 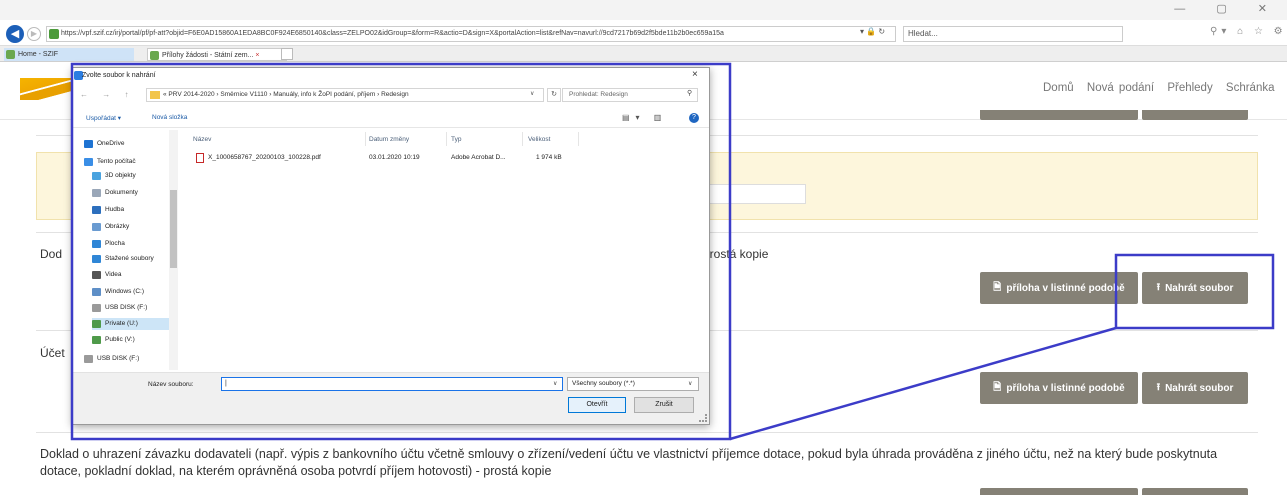 I want to click on section-top-button-right, so click(x=1195, y=115).